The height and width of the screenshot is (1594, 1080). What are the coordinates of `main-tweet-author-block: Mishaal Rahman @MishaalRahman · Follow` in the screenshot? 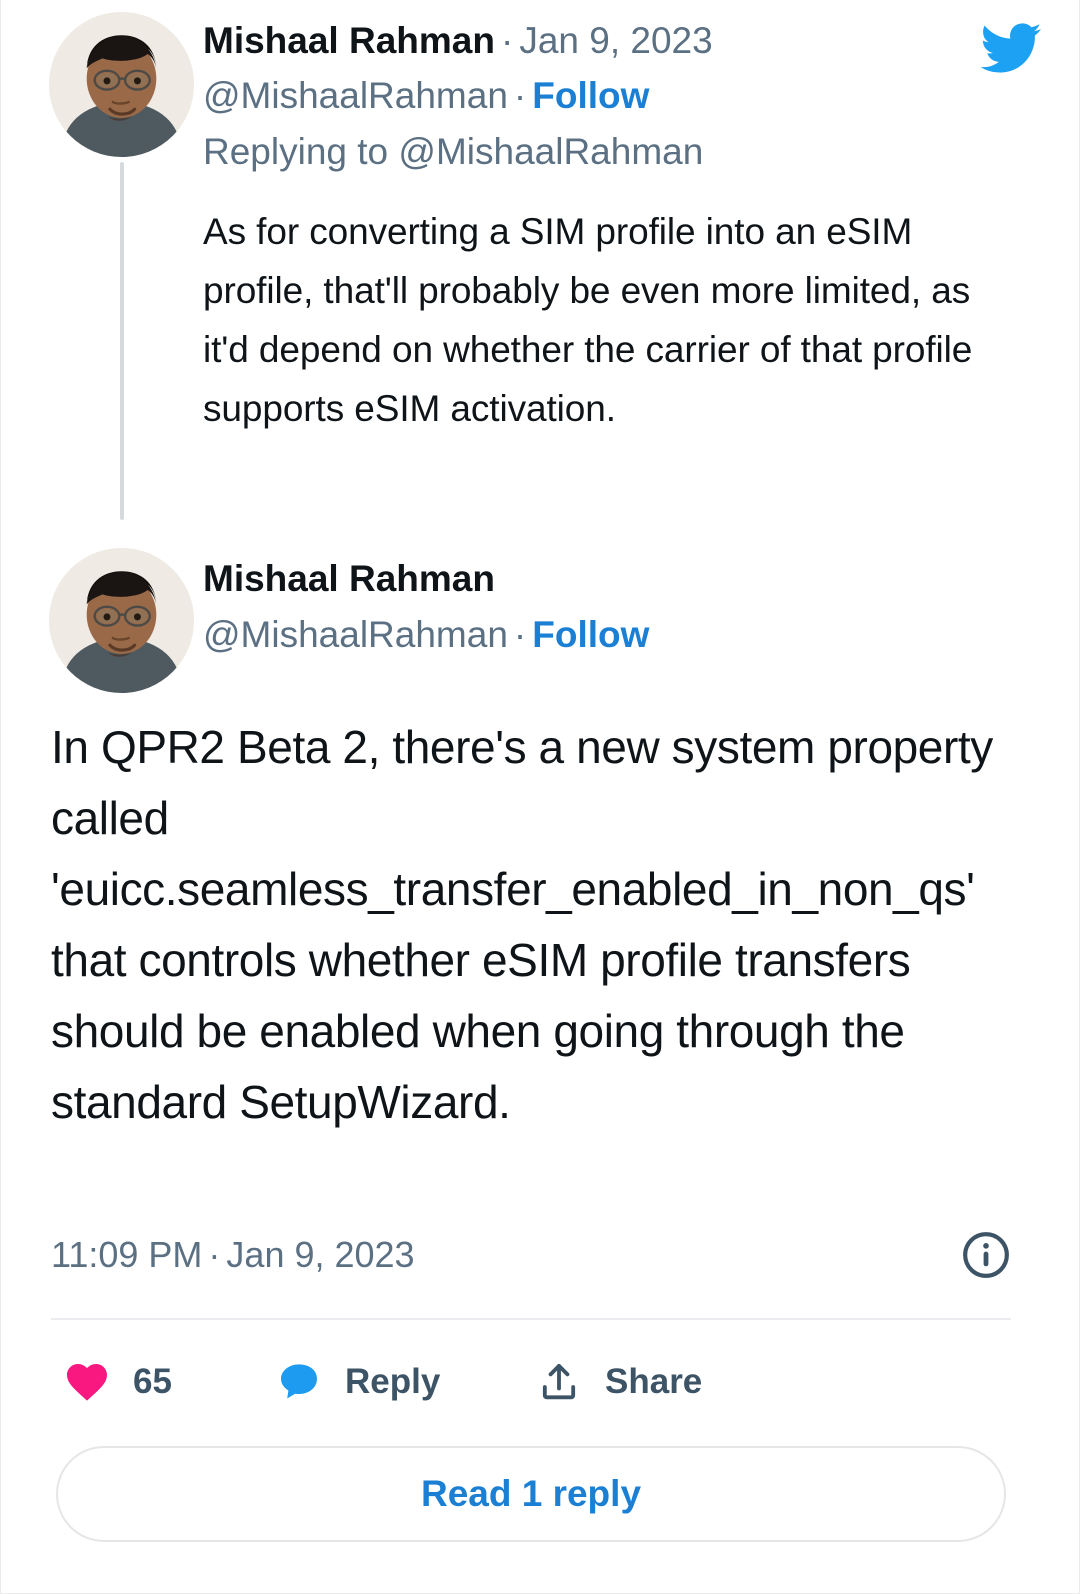 It's located at (583, 608).